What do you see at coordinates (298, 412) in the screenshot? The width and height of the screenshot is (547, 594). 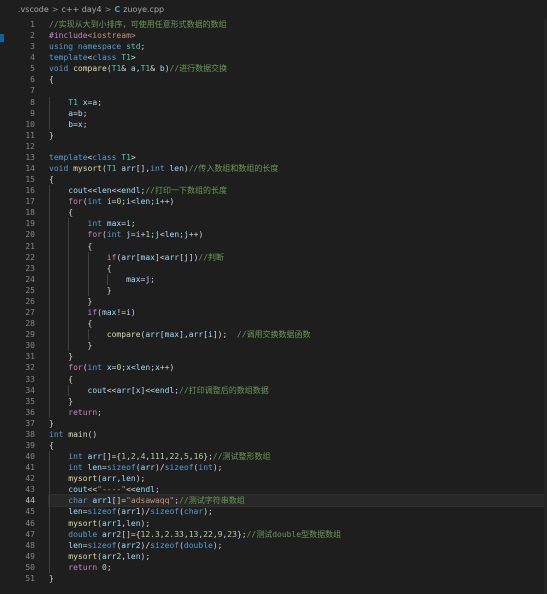 I see `code-line: return;` at bounding box center [298, 412].